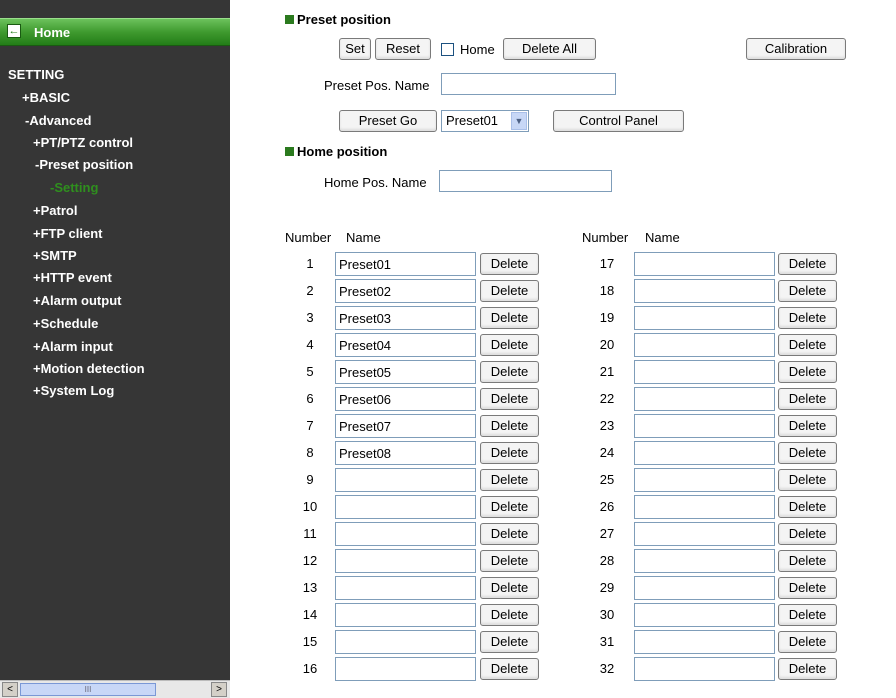 The height and width of the screenshot is (698, 896). What do you see at coordinates (65, 323) in the screenshot?
I see `sidebar-item-schedule: +Schedule` at bounding box center [65, 323].